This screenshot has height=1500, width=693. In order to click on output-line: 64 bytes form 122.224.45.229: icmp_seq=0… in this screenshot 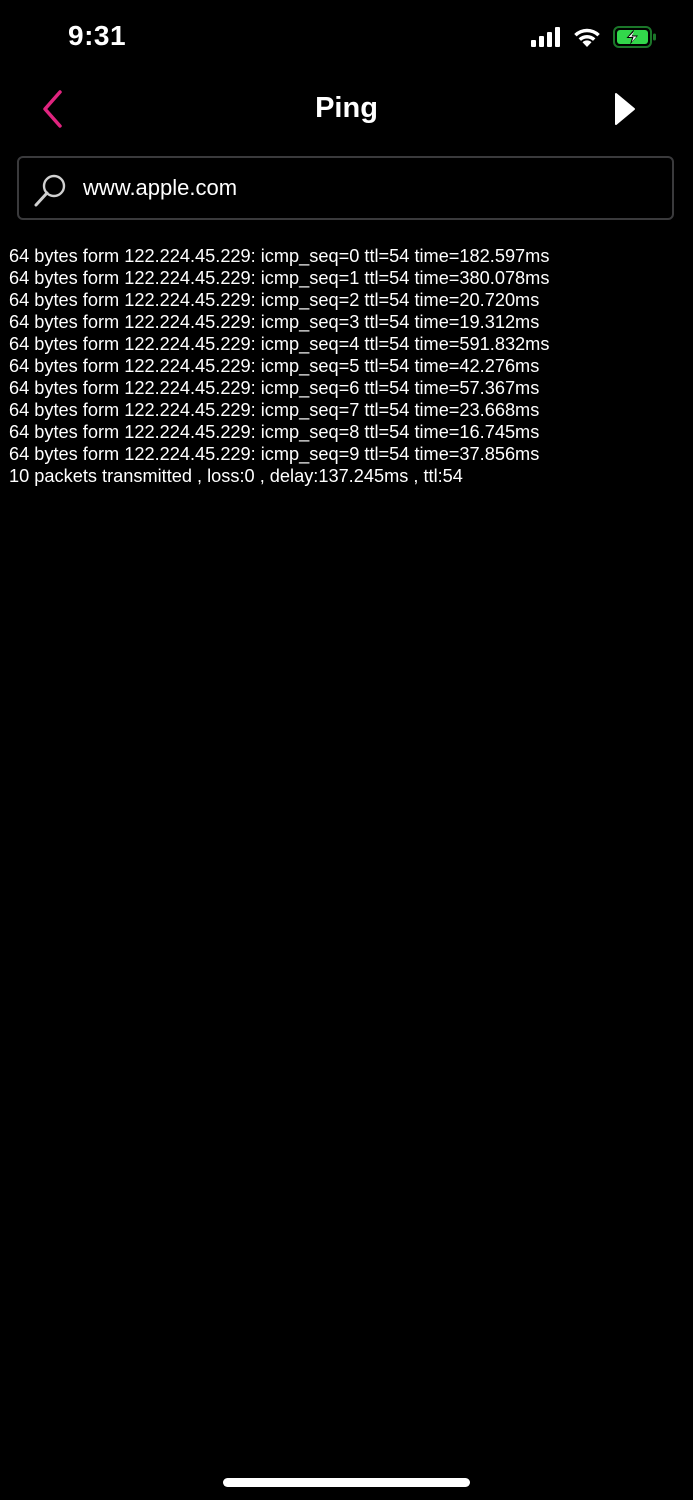, I will do `click(279, 256)`.